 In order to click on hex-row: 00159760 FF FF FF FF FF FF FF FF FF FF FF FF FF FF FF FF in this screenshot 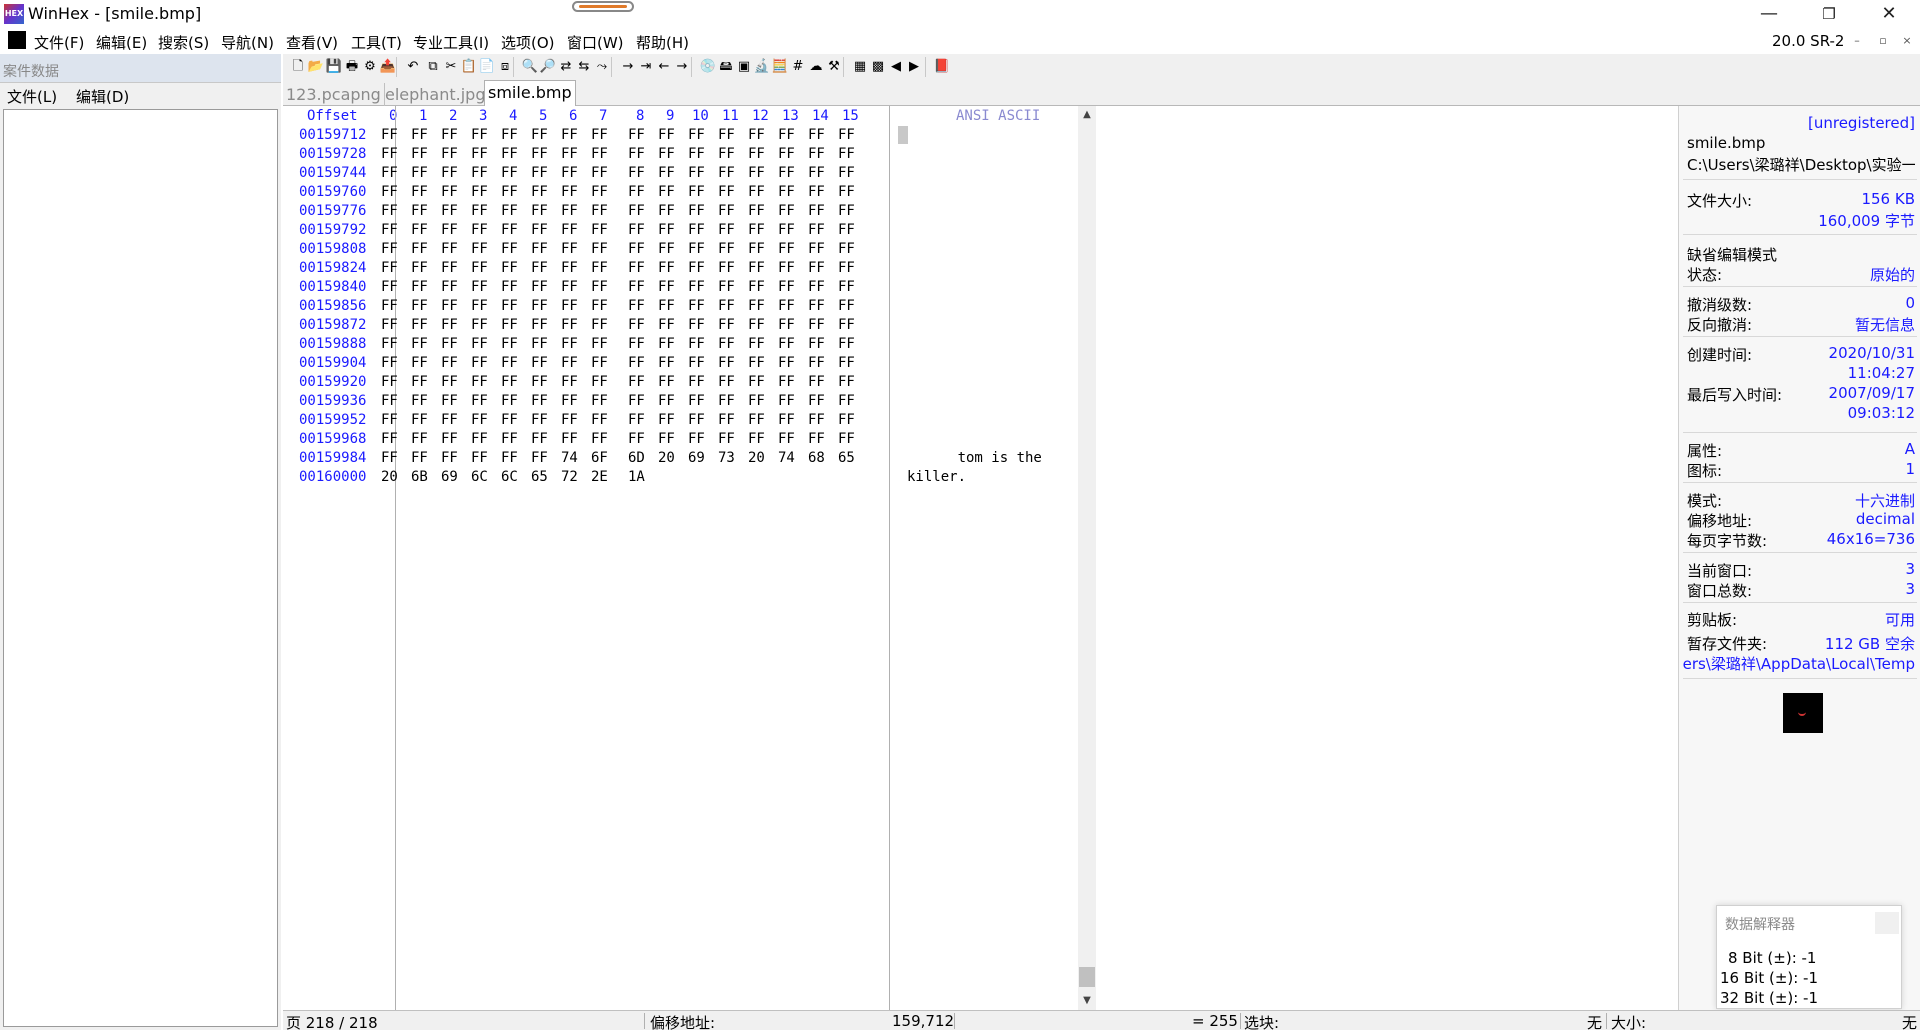, I will do `click(733, 193)`.